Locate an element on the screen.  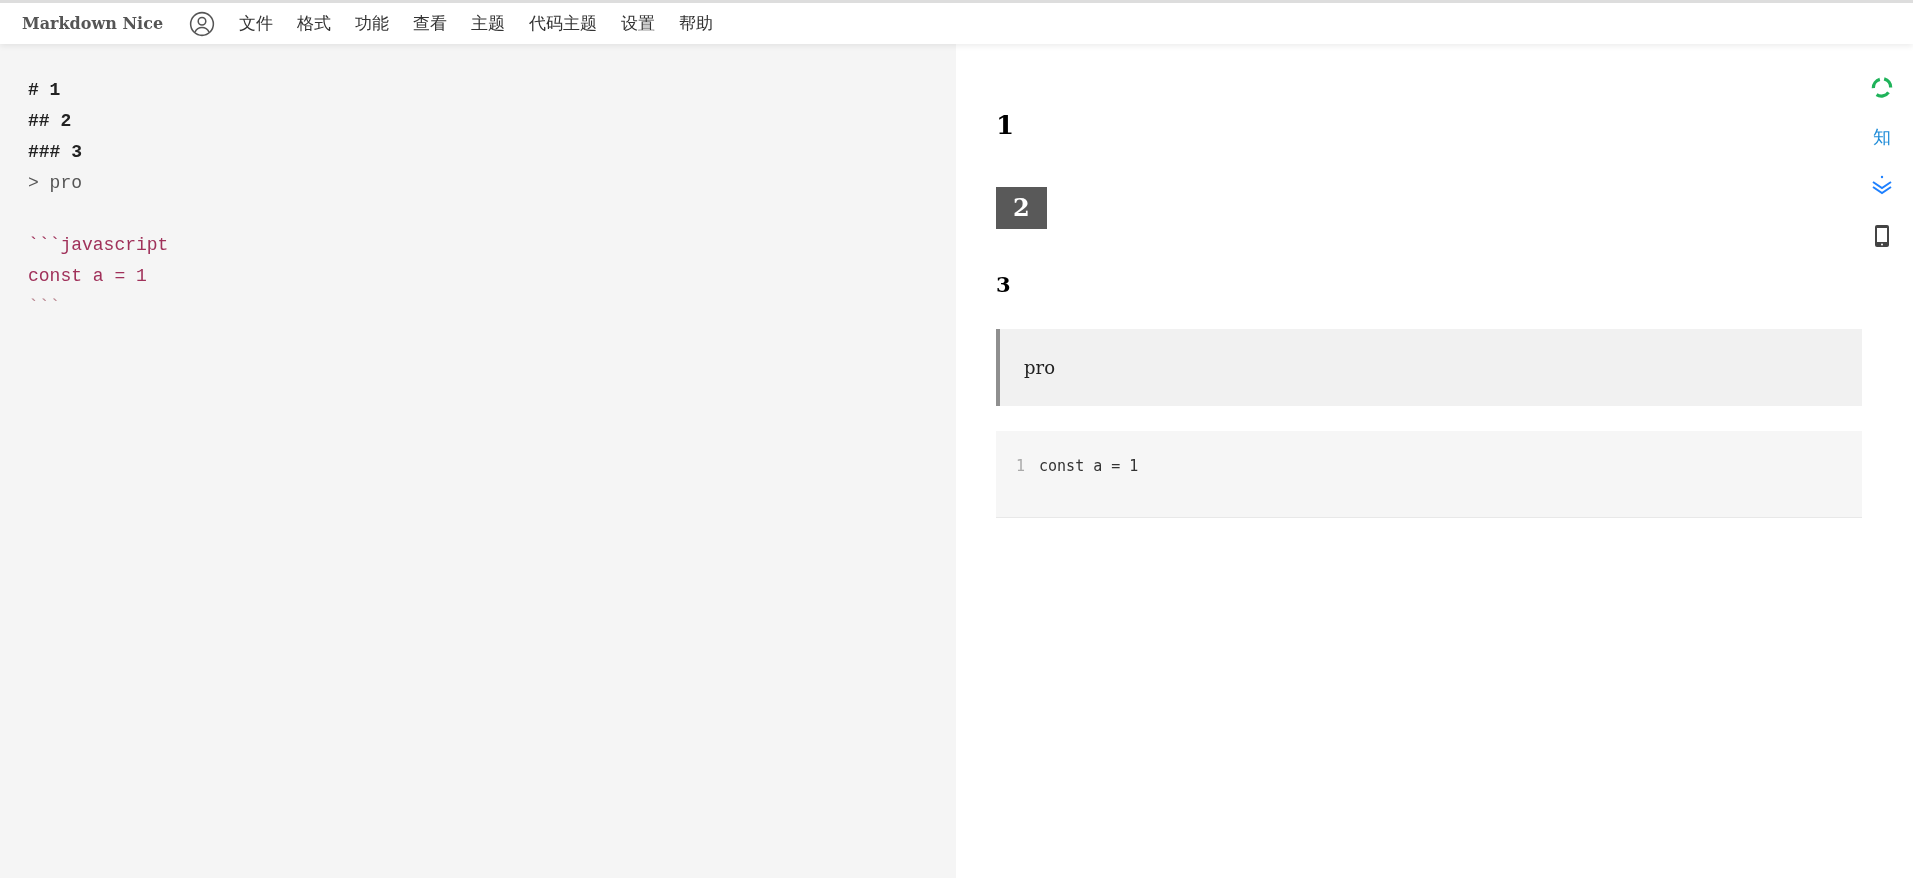
double-chevron-icon is located at coordinates (1882, 185).